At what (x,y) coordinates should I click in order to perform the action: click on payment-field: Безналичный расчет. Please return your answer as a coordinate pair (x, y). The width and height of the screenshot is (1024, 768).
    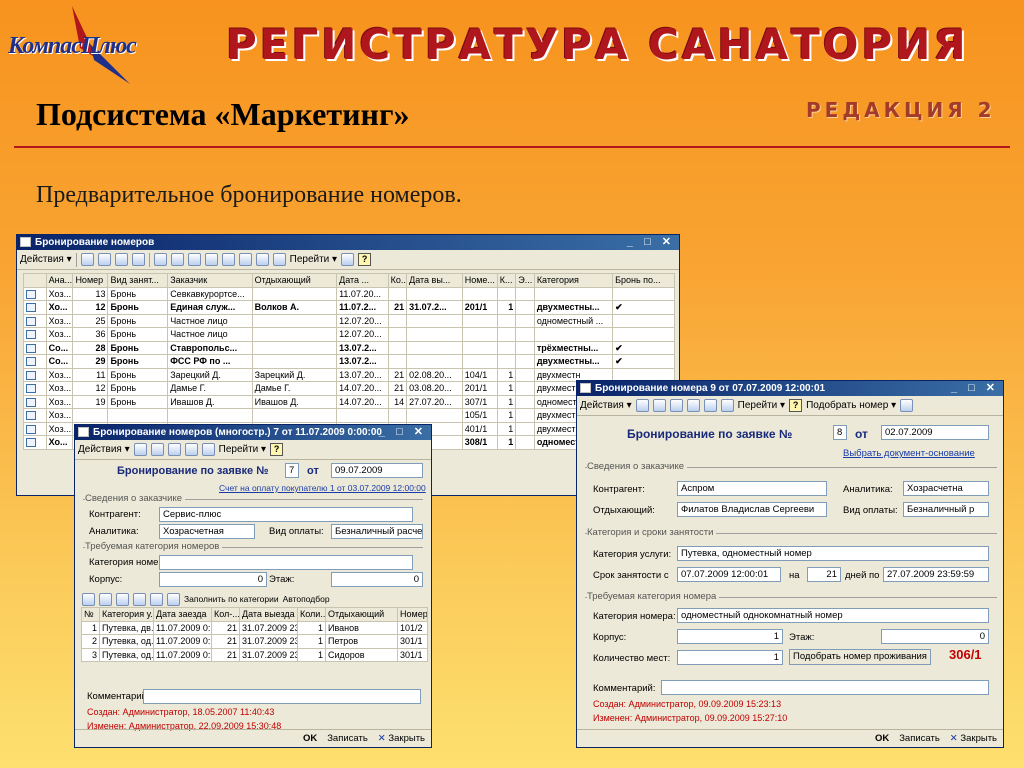
    Looking at the image, I should click on (377, 531).